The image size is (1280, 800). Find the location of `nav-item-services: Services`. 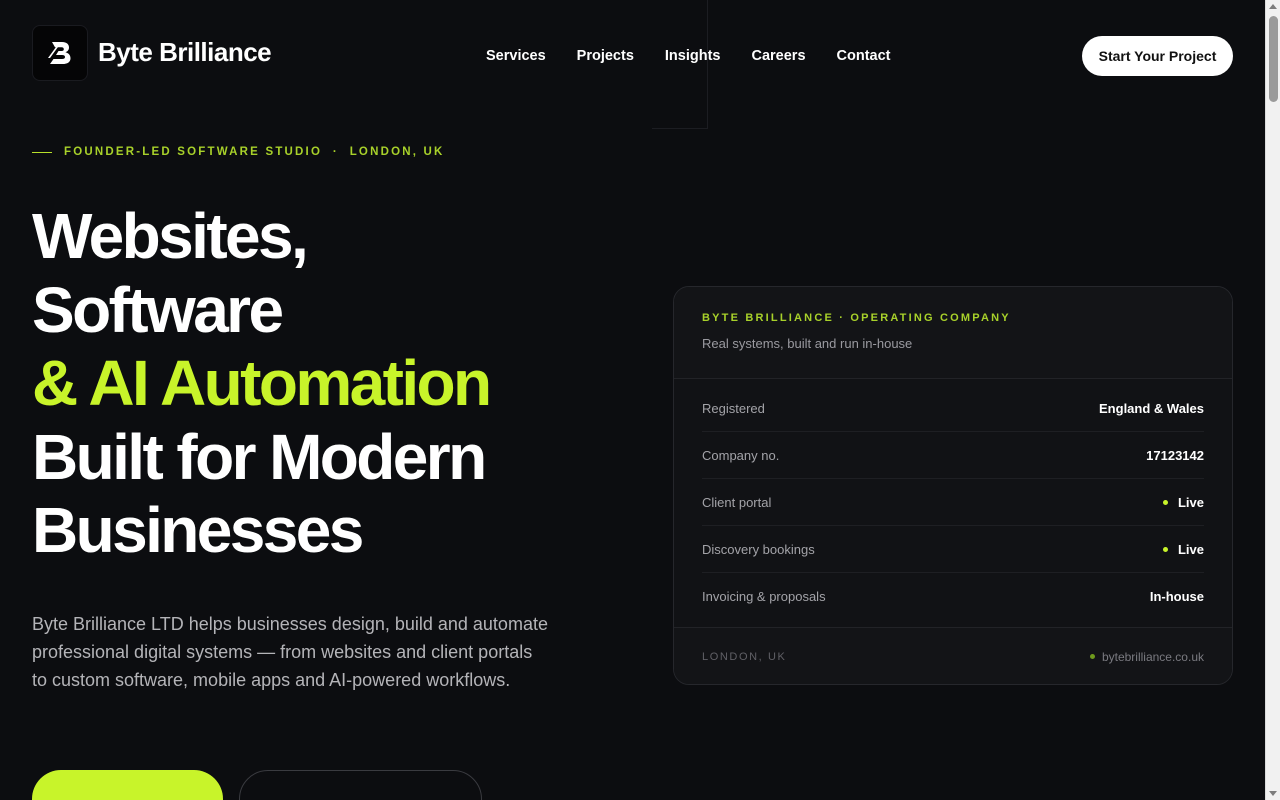

nav-item-services: Services is located at coordinates (516, 56).